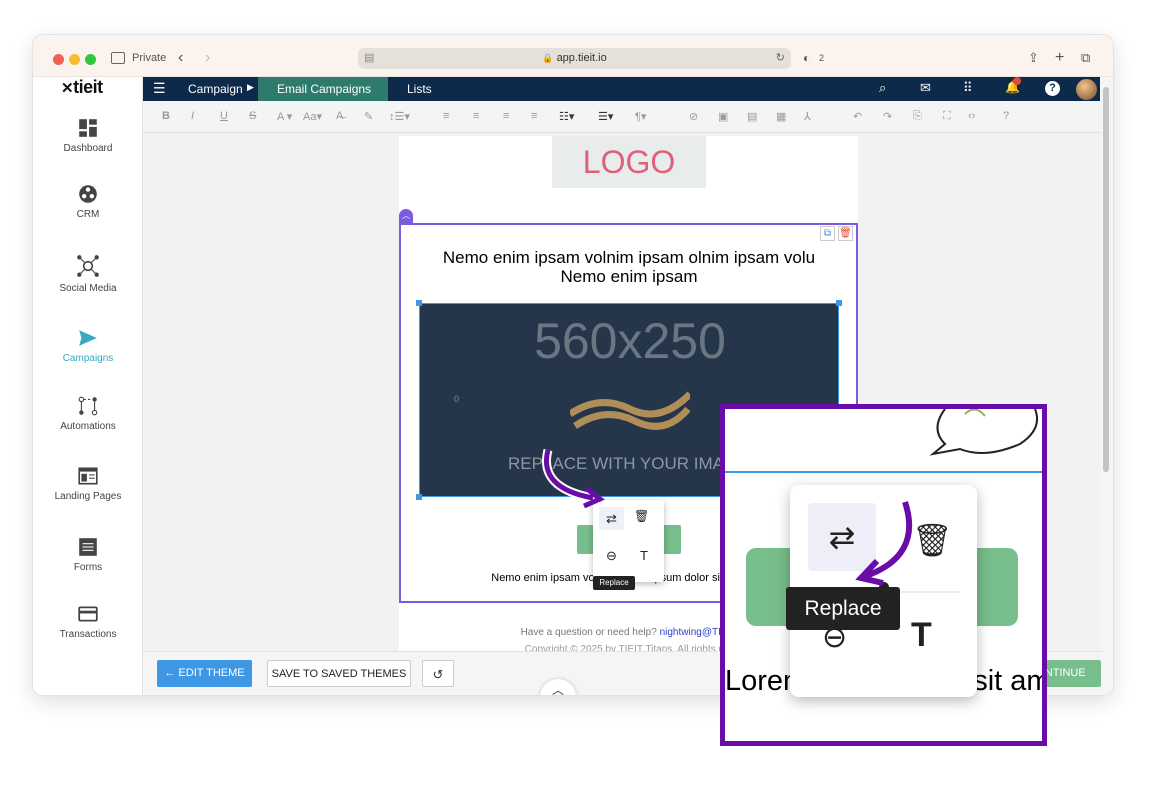  Describe the element at coordinates (781, 116) in the screenshot. I see `insert-table-icon: ▦` at that location.